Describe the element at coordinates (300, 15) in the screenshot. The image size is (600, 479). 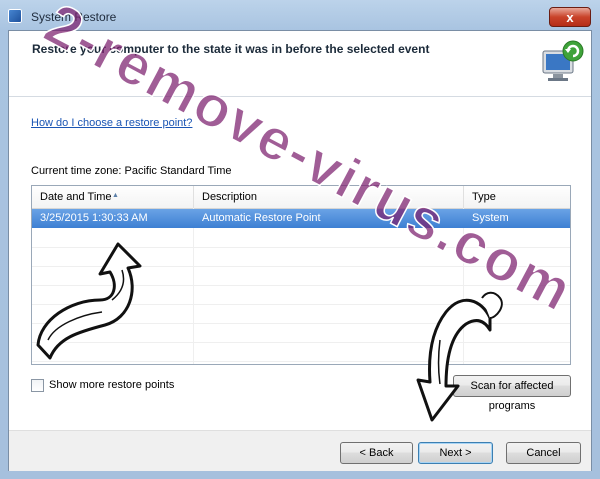
I see `title-bar: System Restore x` at that location.